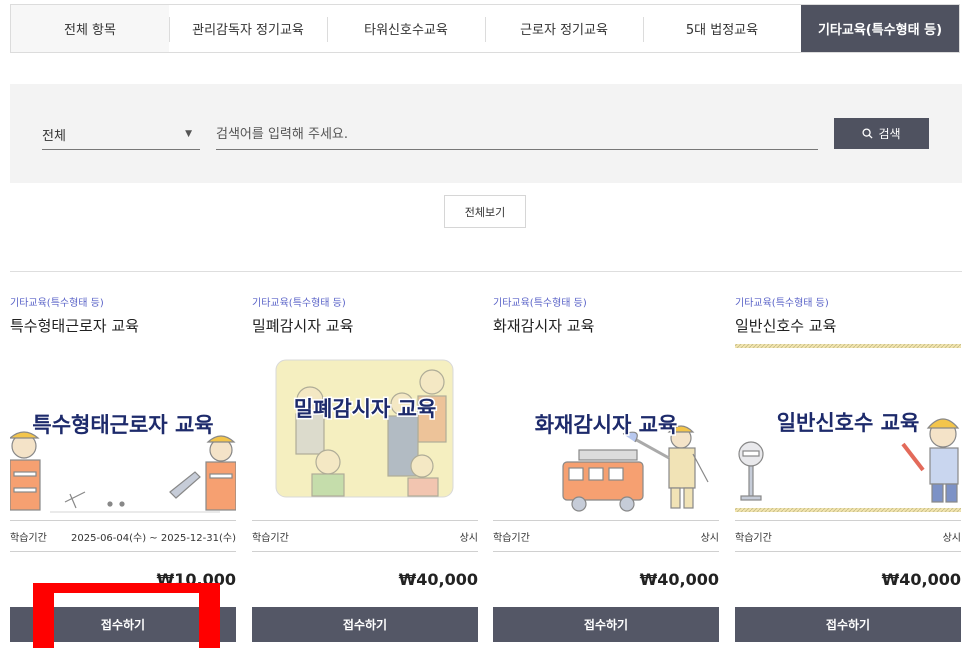  What do you see at coordinates (248, 28) in the screenshot?
I see `tab-supervisor-education: 관리감독자 정기교육` at bounding box center [248, 28].